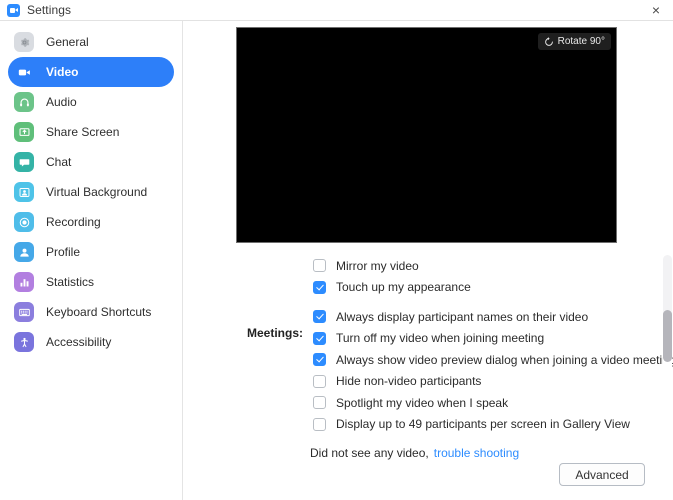 Image resolution: width=673 pixels, height=500 pixels. What do you see at coordinates (548, 41) in the screenshot?
I see `rotate-counterclockwise-icon` at bounding box center [548, 41].